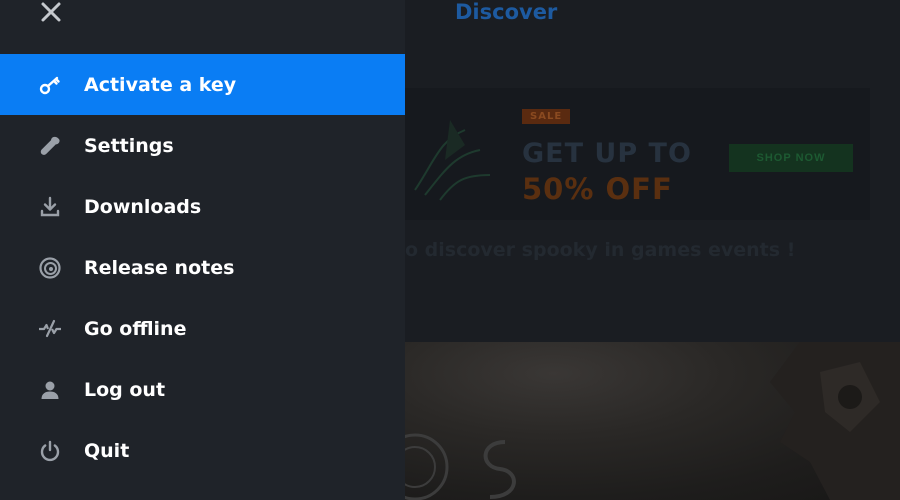 The image size is (900, 500). I want to click on menu-item-log-out: Log out, so click(202, 389).